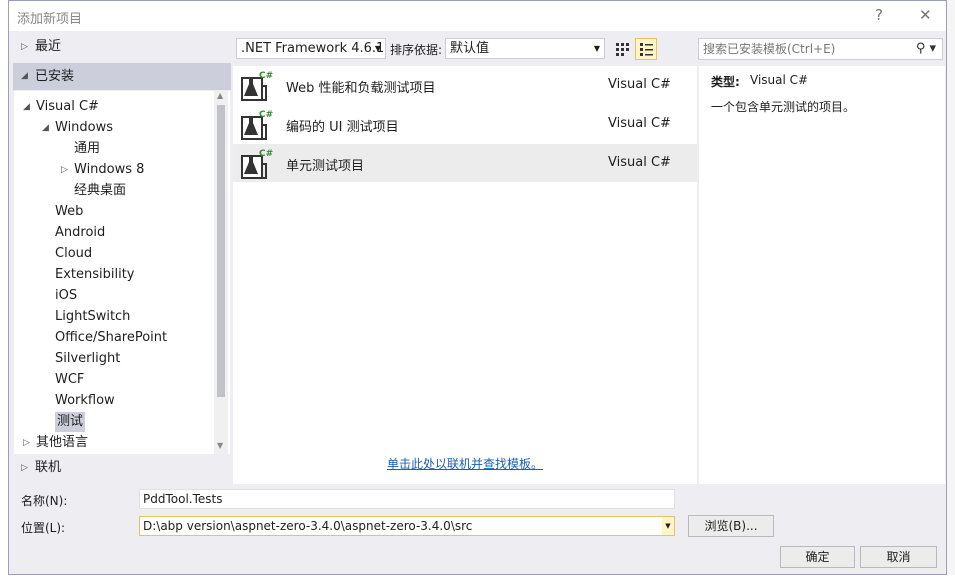  What do you see at coordinates (325, 166) in the screenshot?
I see `template-name: 单元测试项目` at bounding box center [325, 166].